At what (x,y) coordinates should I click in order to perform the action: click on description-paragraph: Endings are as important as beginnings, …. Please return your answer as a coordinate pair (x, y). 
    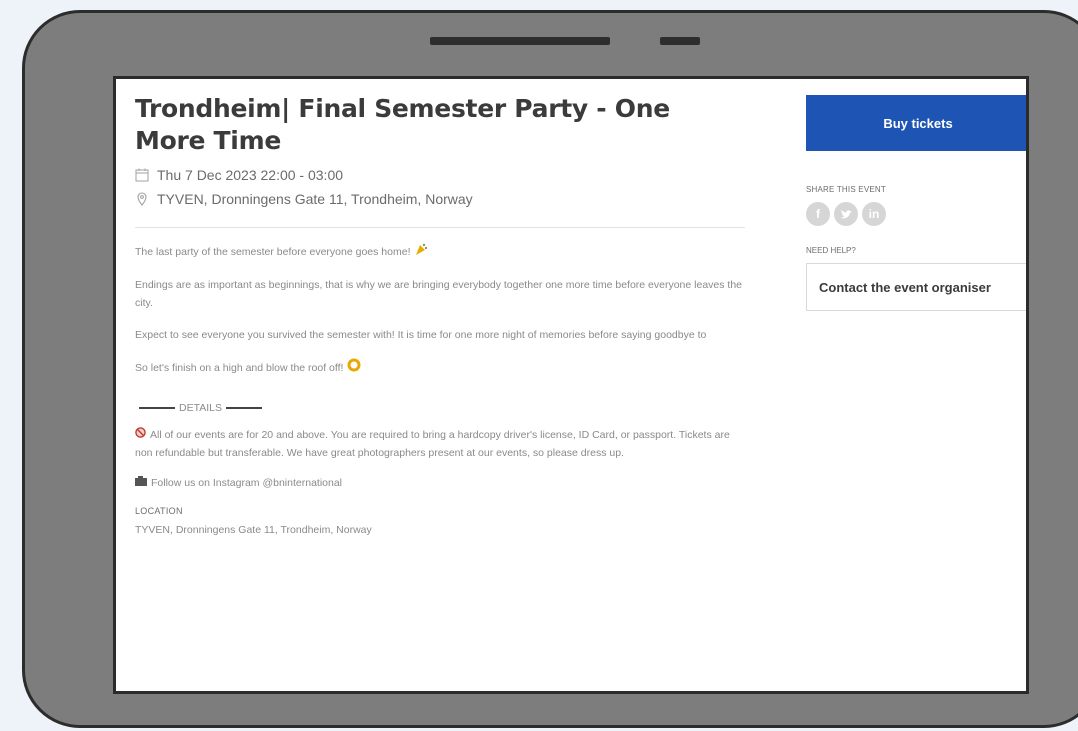
    Looking at the image, I should click on (439, 294).